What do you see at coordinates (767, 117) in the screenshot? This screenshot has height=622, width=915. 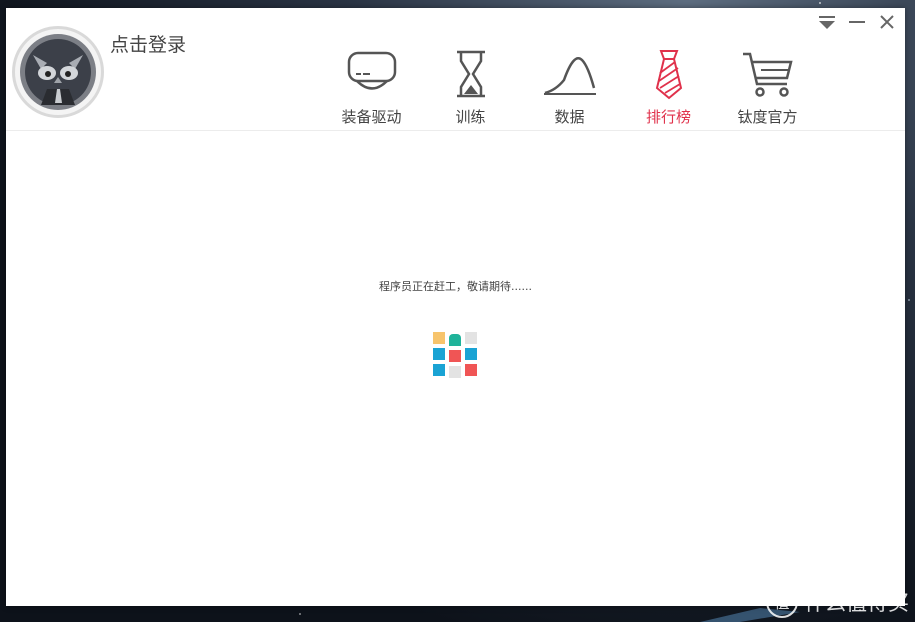 I see `nav-label: 钛度官方` at bounding box center [767, 117].